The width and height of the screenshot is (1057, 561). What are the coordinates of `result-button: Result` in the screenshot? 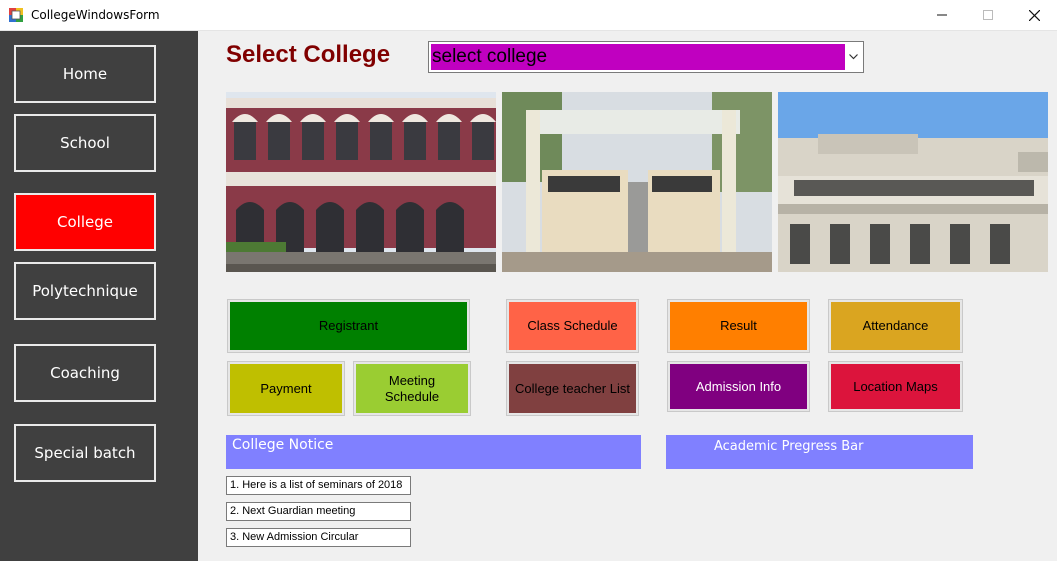 It's located at (738, 326).